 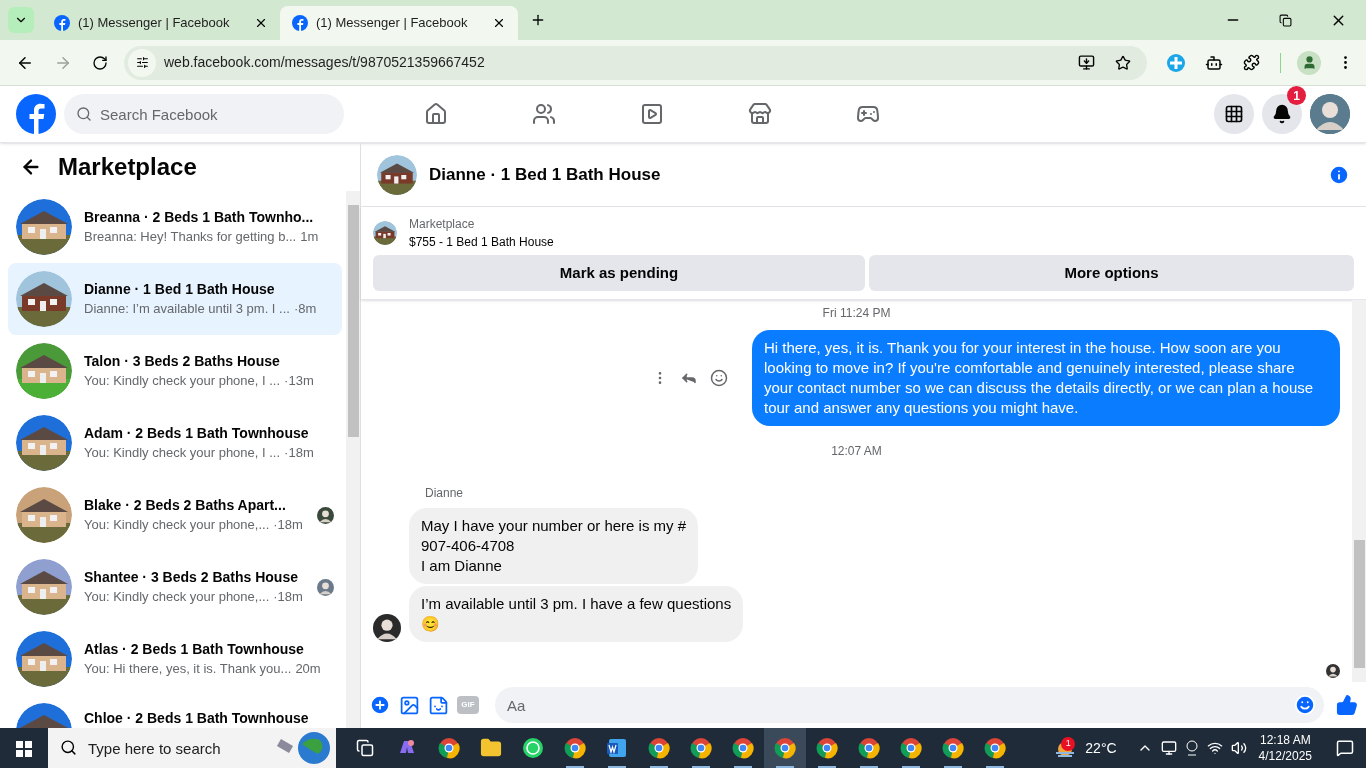 I want to click on url-text: web.facebook.com/messages/t/9870521359667452, so click(x=325, y=62).